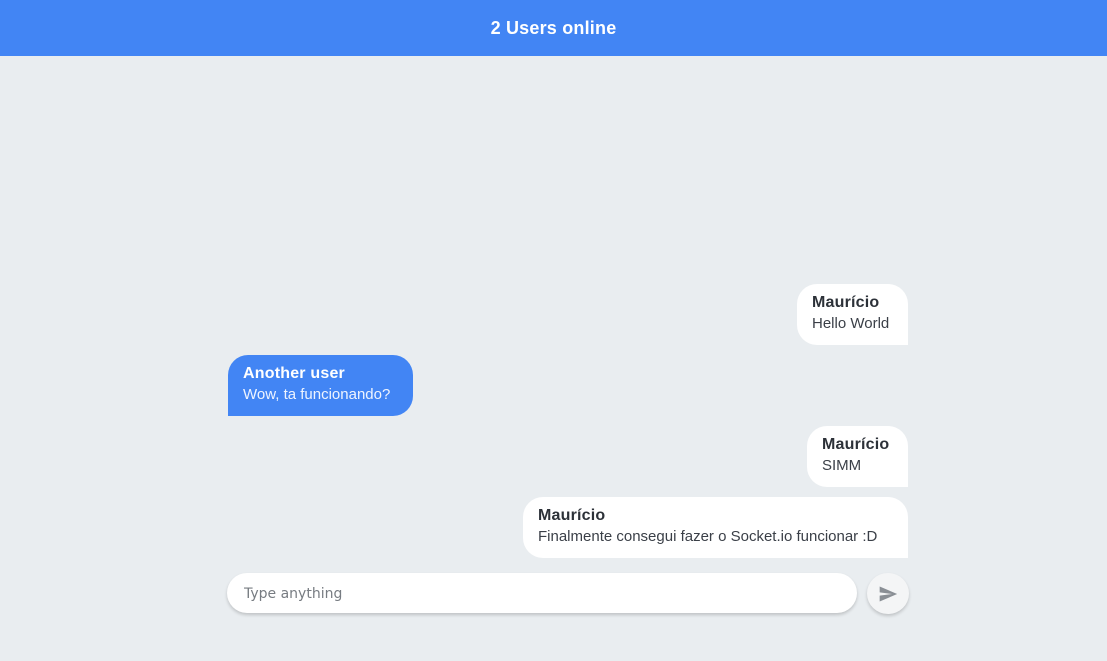 The image size is (1107, 661). I want to click on send-button, so click(888, 593).